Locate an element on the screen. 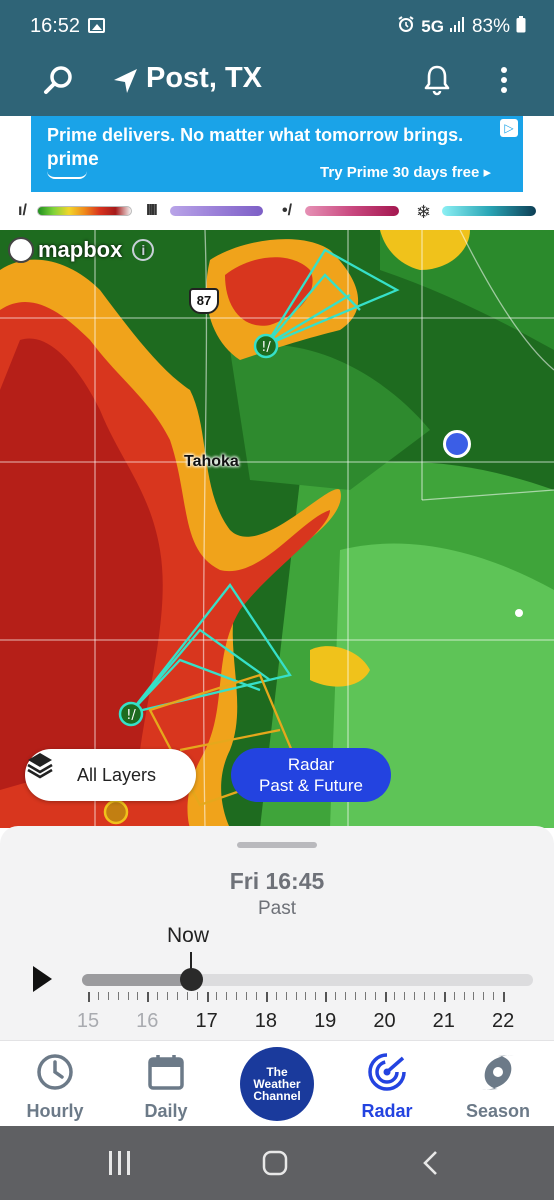  snow-legend-bar is located at coordinates (489, 211).